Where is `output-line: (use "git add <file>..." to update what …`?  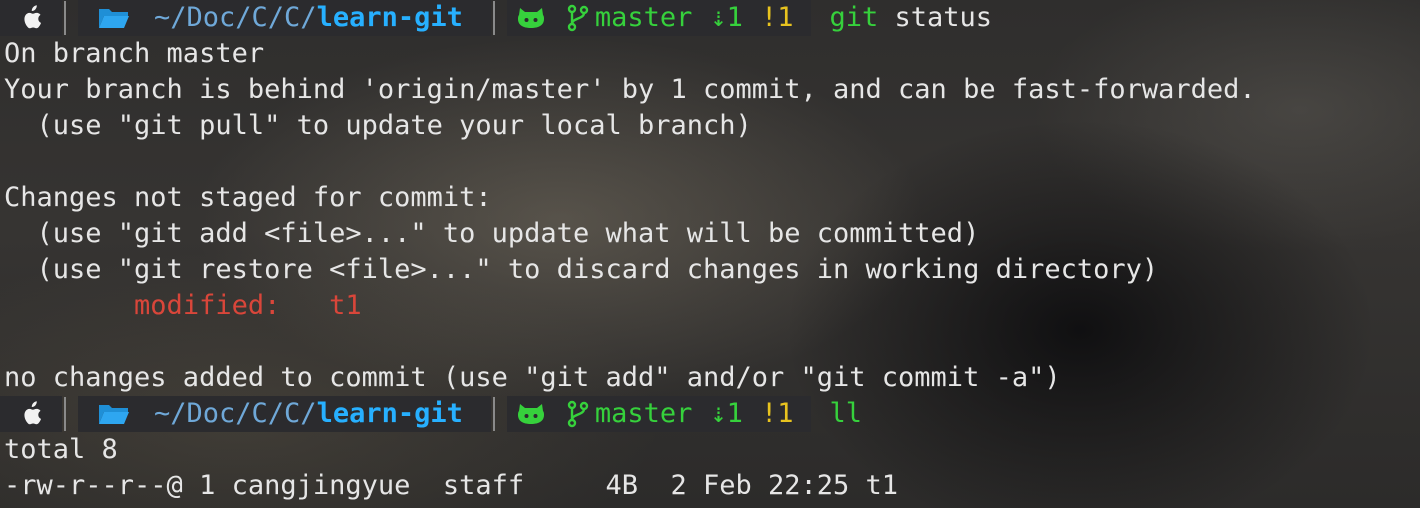
output-line: (use "git add <file>..." to update what … is located at coordinates (492, 233).